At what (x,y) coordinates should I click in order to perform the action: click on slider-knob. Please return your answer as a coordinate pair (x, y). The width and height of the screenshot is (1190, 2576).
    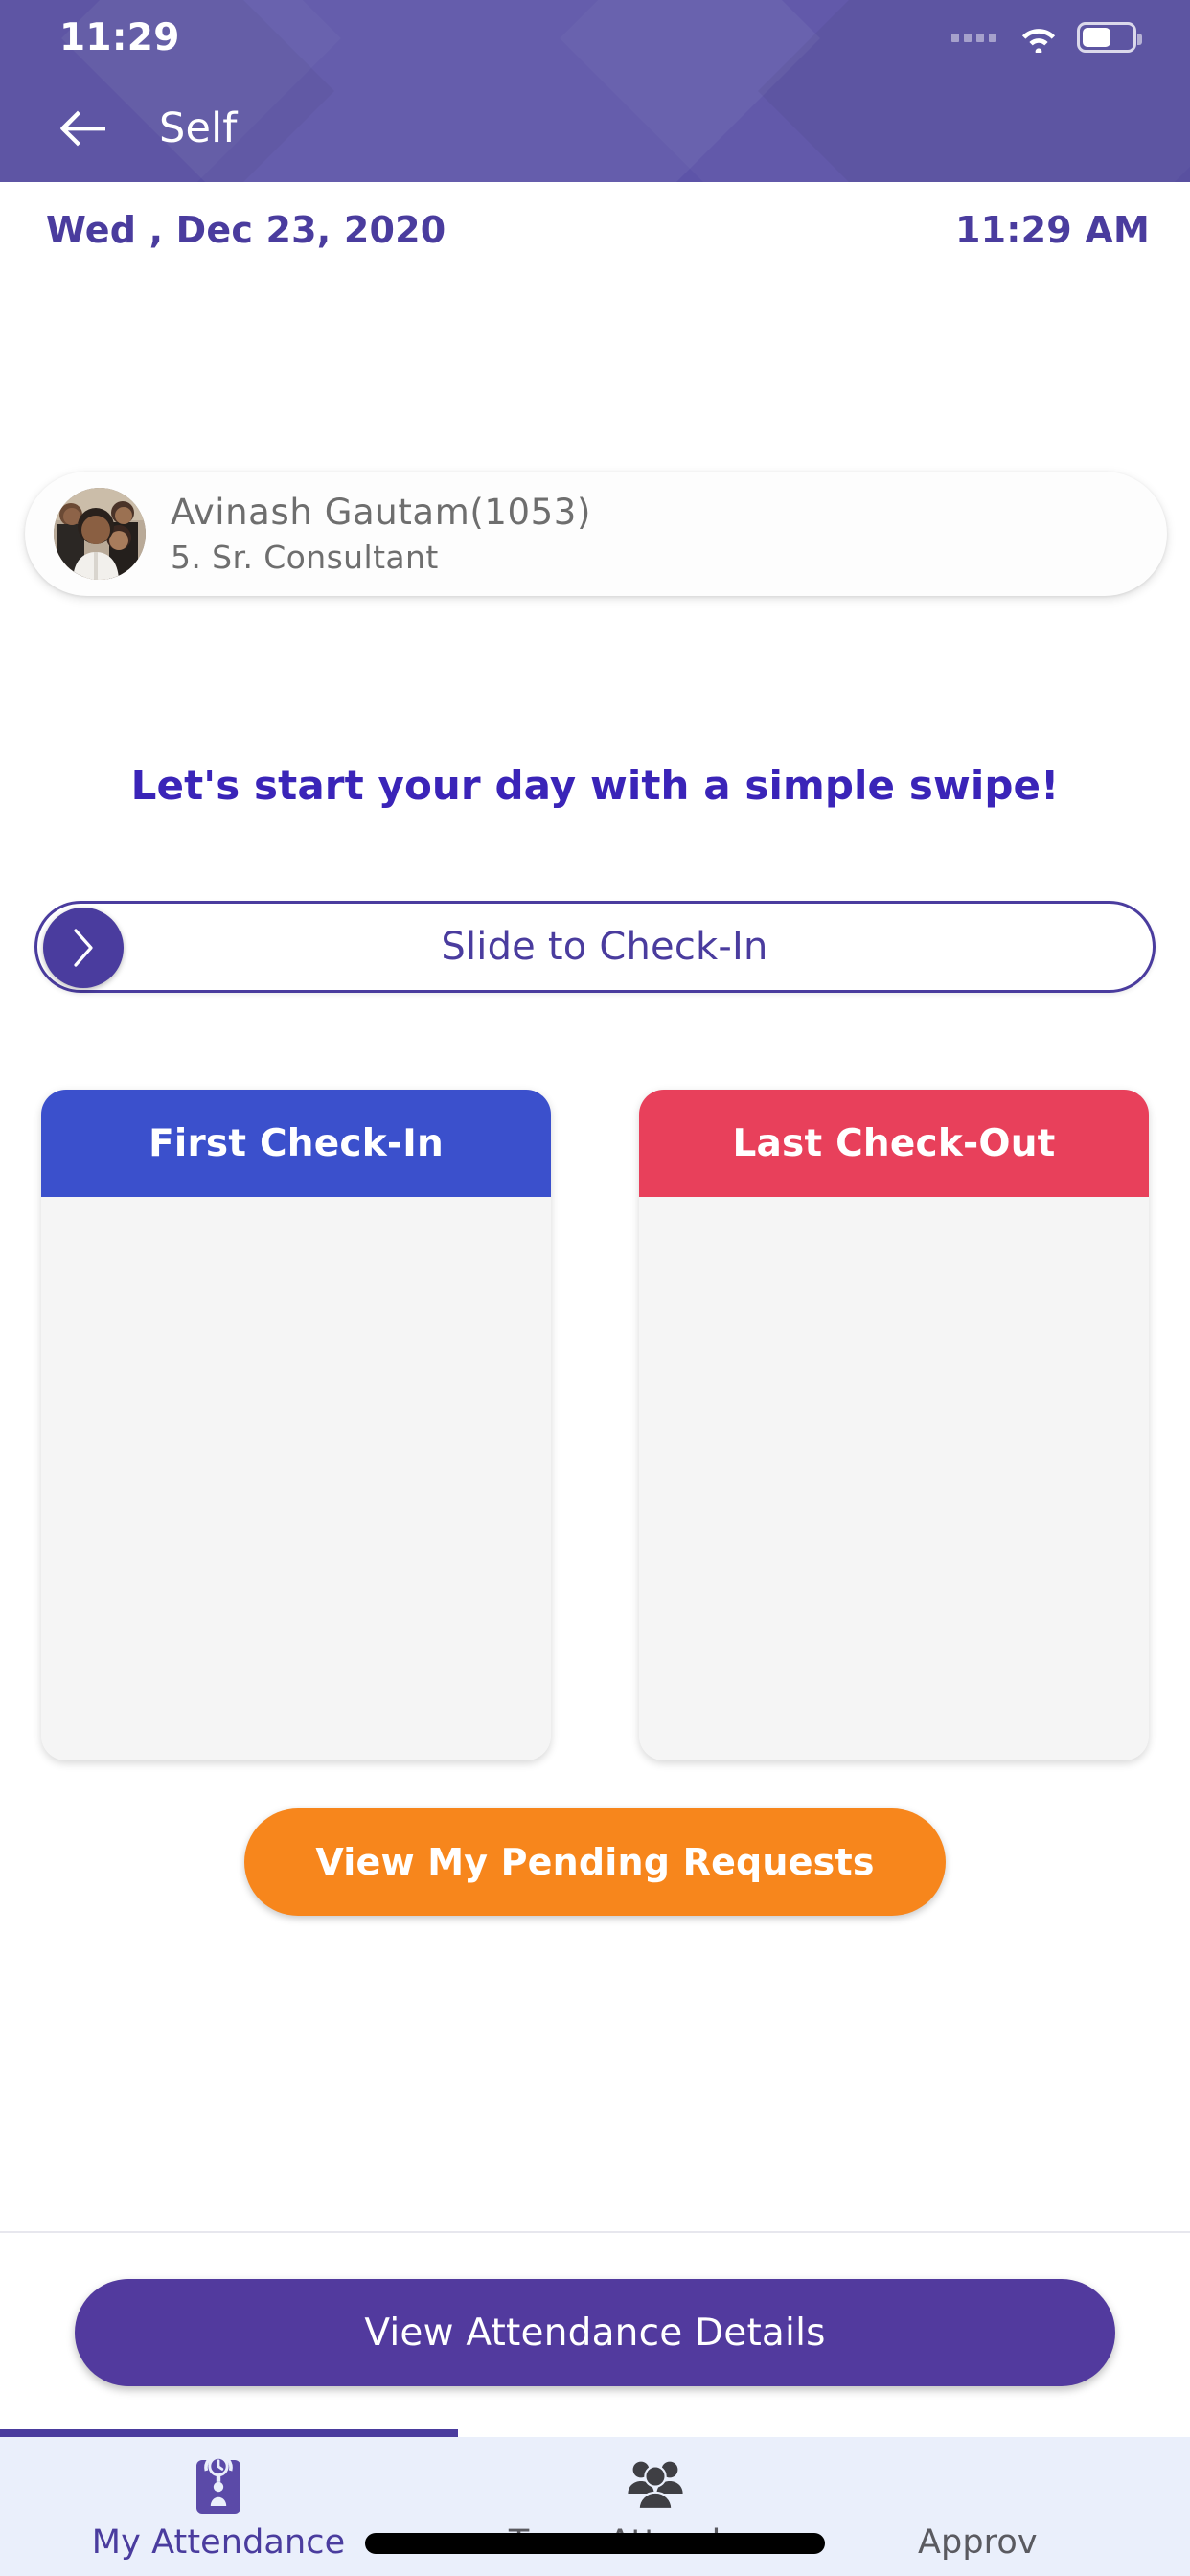
    Looking at the image, I should click on (84, 948).